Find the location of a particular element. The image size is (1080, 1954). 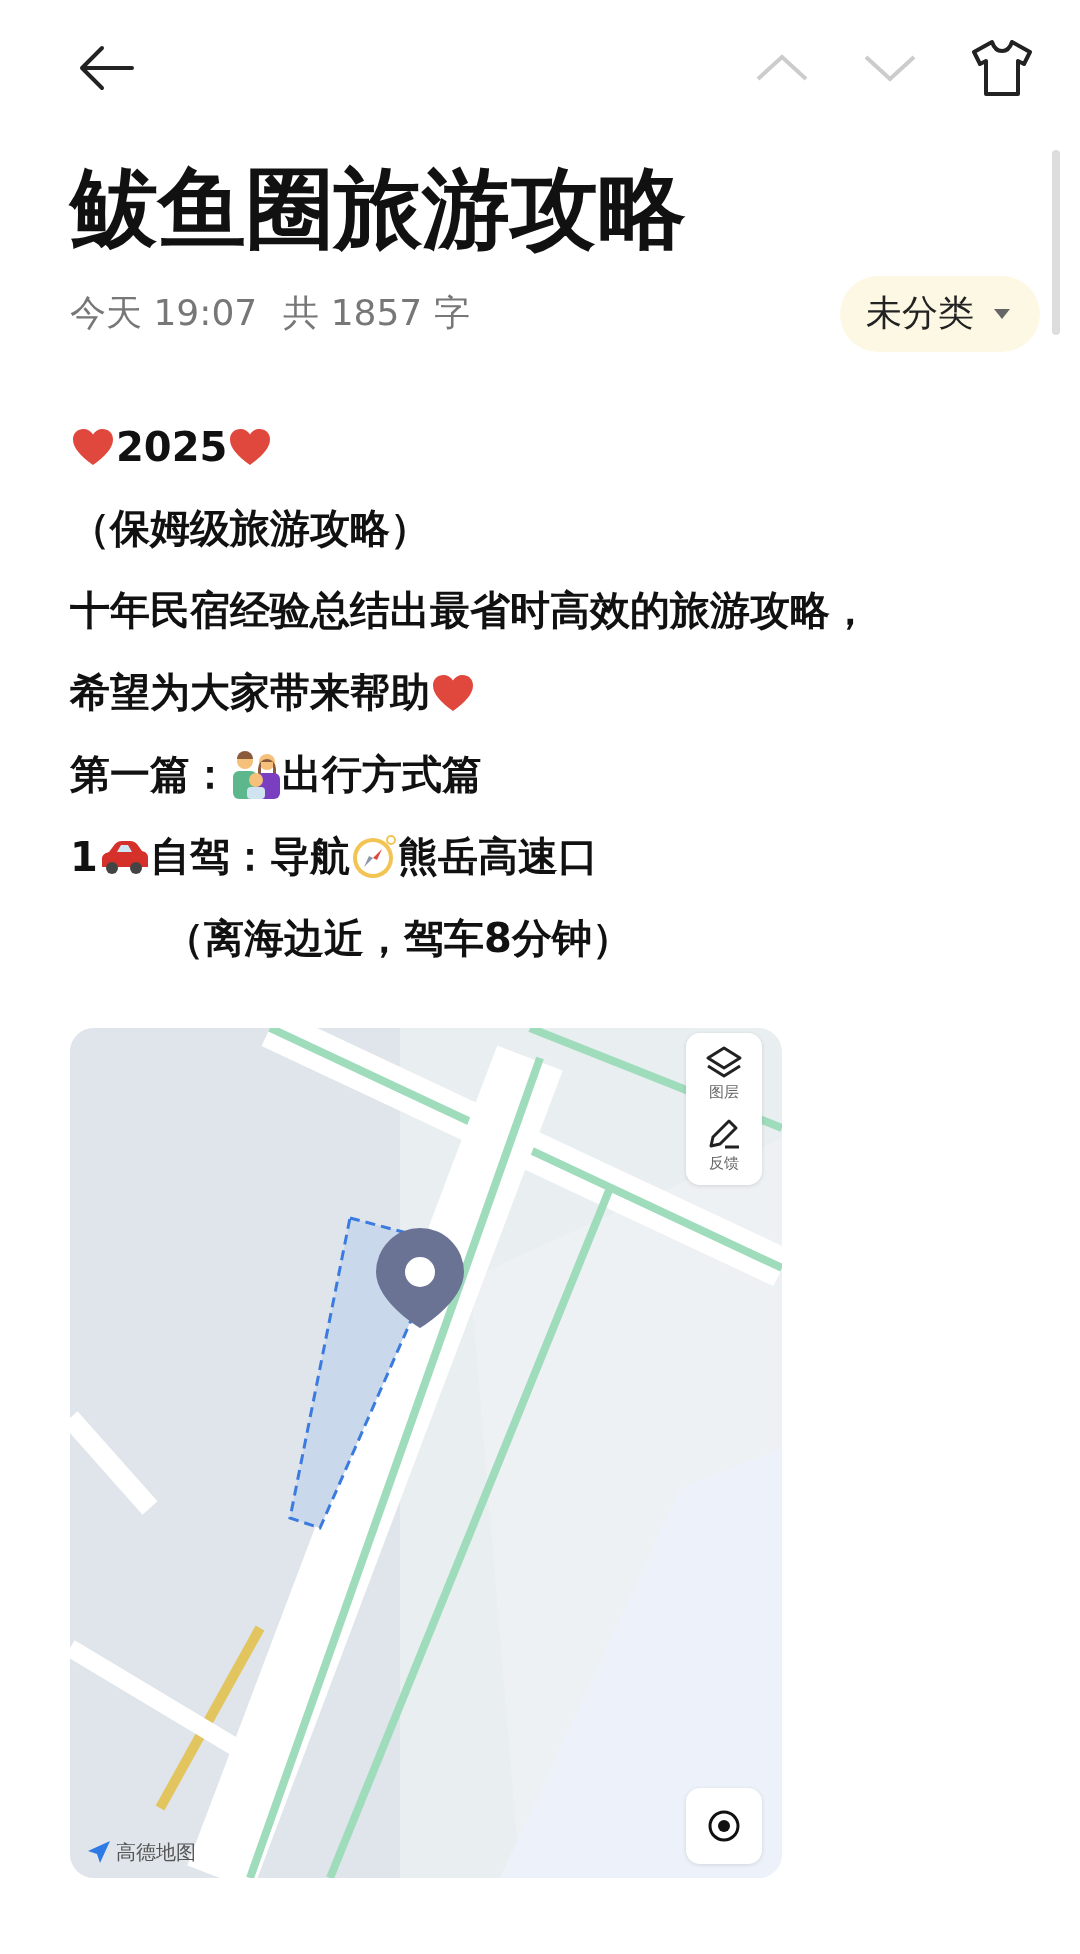

body-text: 1 is located at coordinates (84, 856).